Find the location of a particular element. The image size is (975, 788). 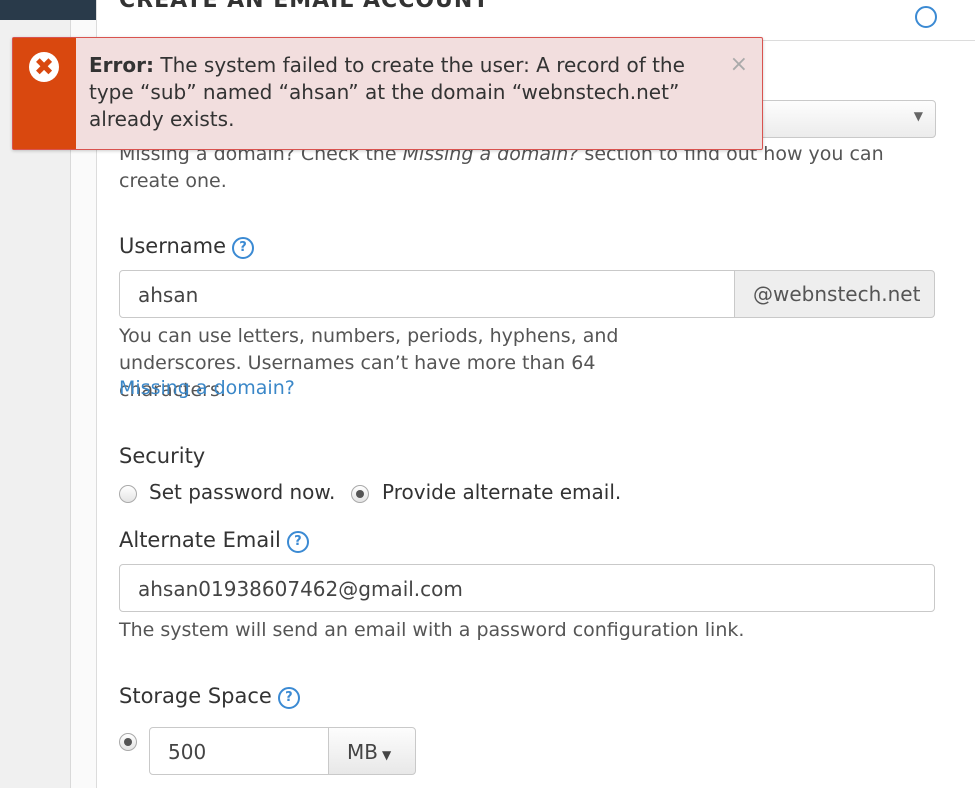

domain-suffix-addon: @webnstech.net is located at coordinates (834, 294).